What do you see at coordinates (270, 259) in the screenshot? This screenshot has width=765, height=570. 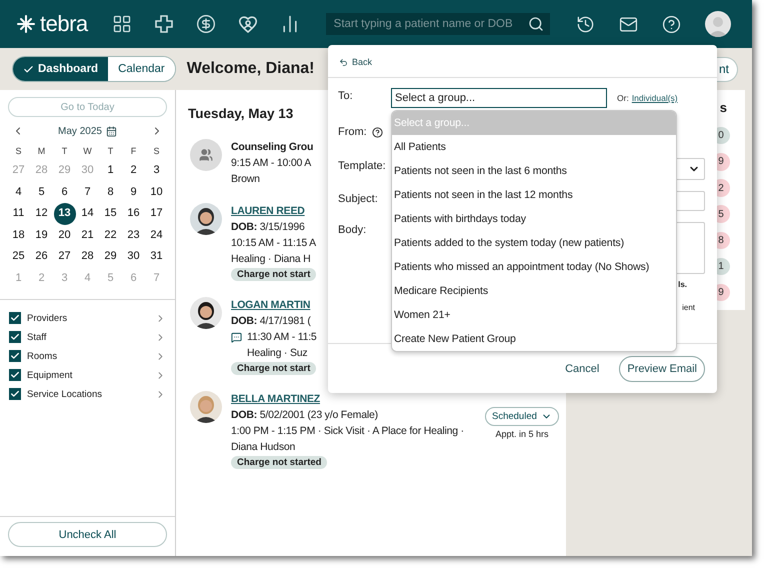 I see `appointment-detail: Healing · Diana H` at bounding box center [270, 259].